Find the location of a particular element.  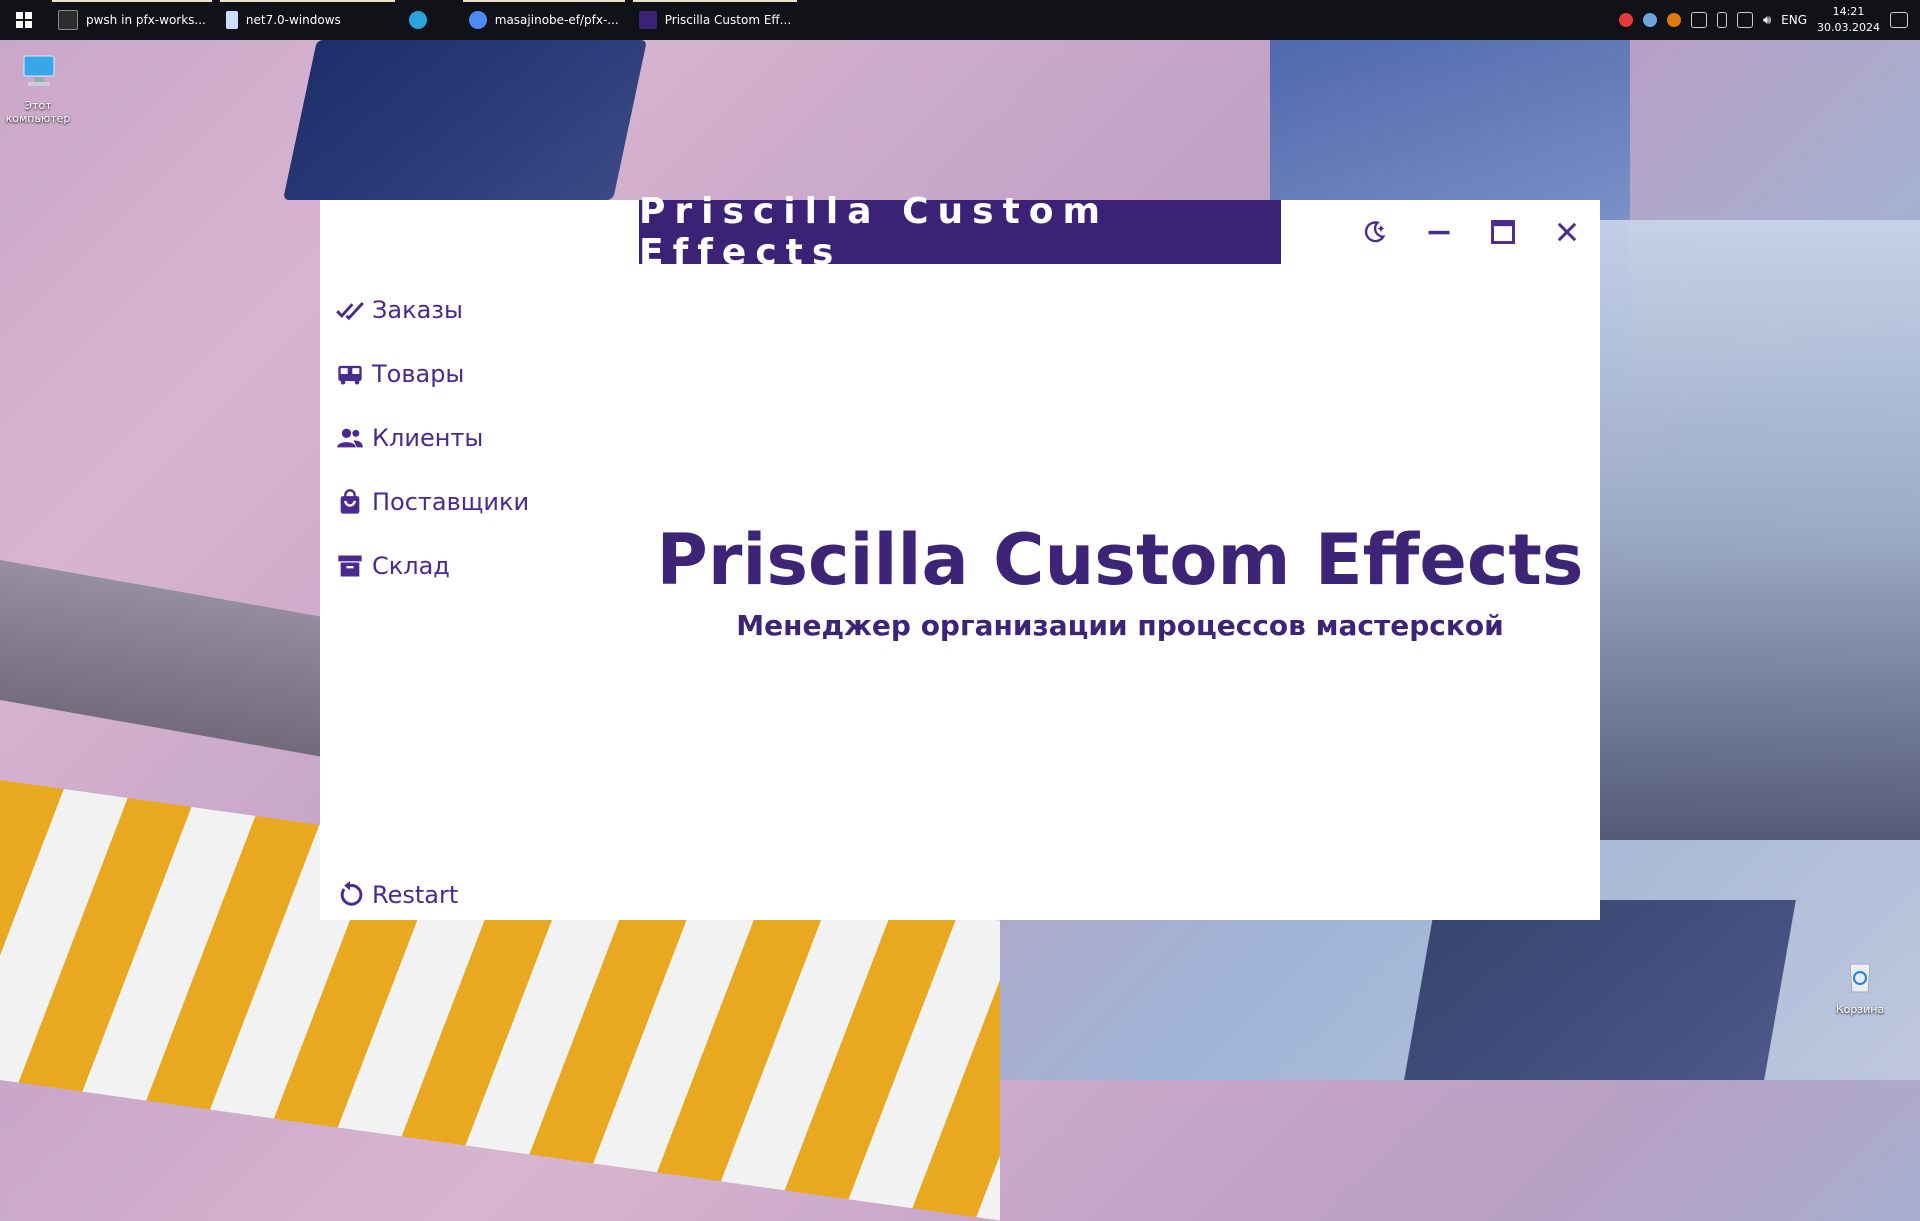

bus-icon is located at coordinates (350, 375).